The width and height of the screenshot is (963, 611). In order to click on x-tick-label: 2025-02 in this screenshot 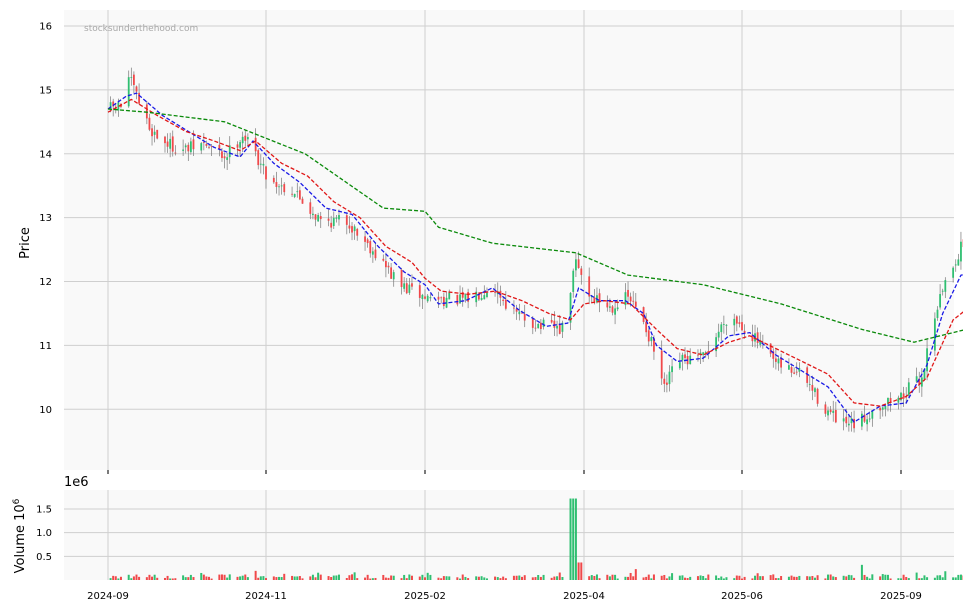, I will do `click(425, 596)`.